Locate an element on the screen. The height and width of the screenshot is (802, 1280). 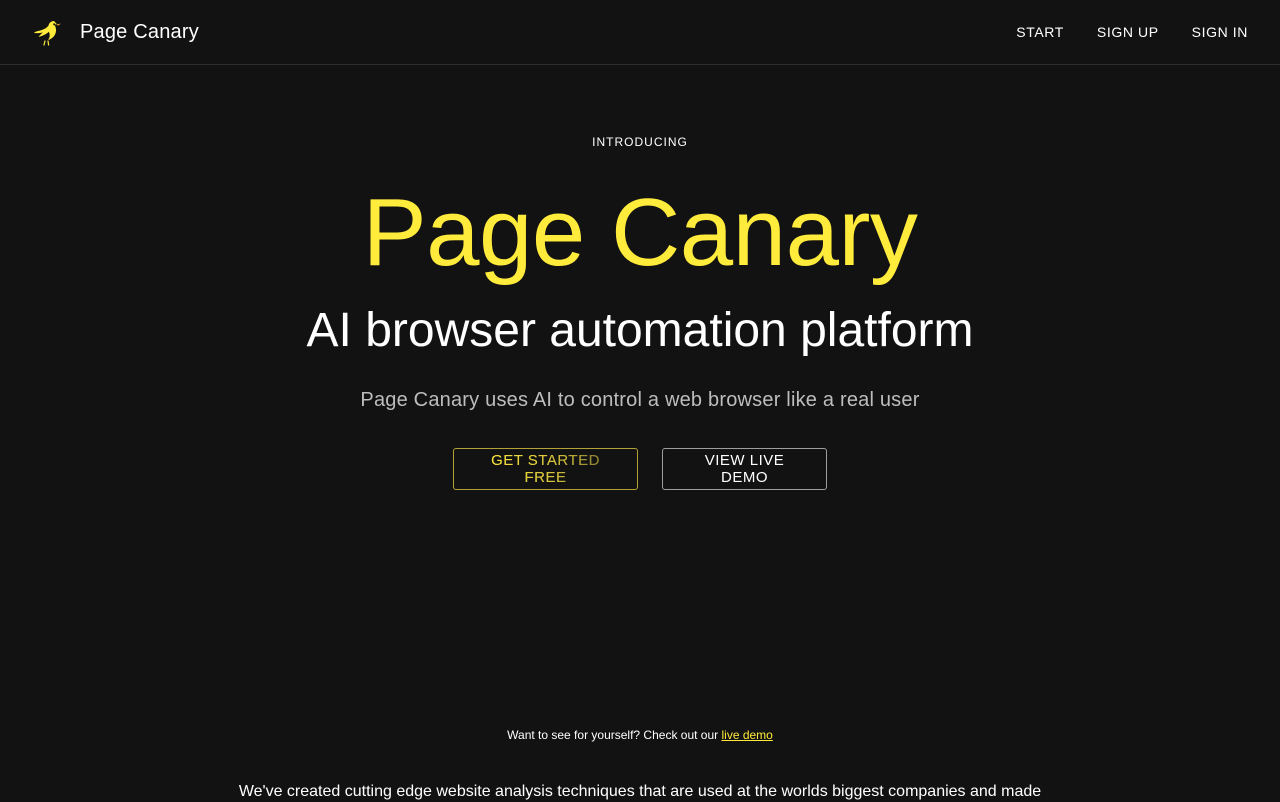
brand-home-link: Page Canary is located at coordinates (115, 32).